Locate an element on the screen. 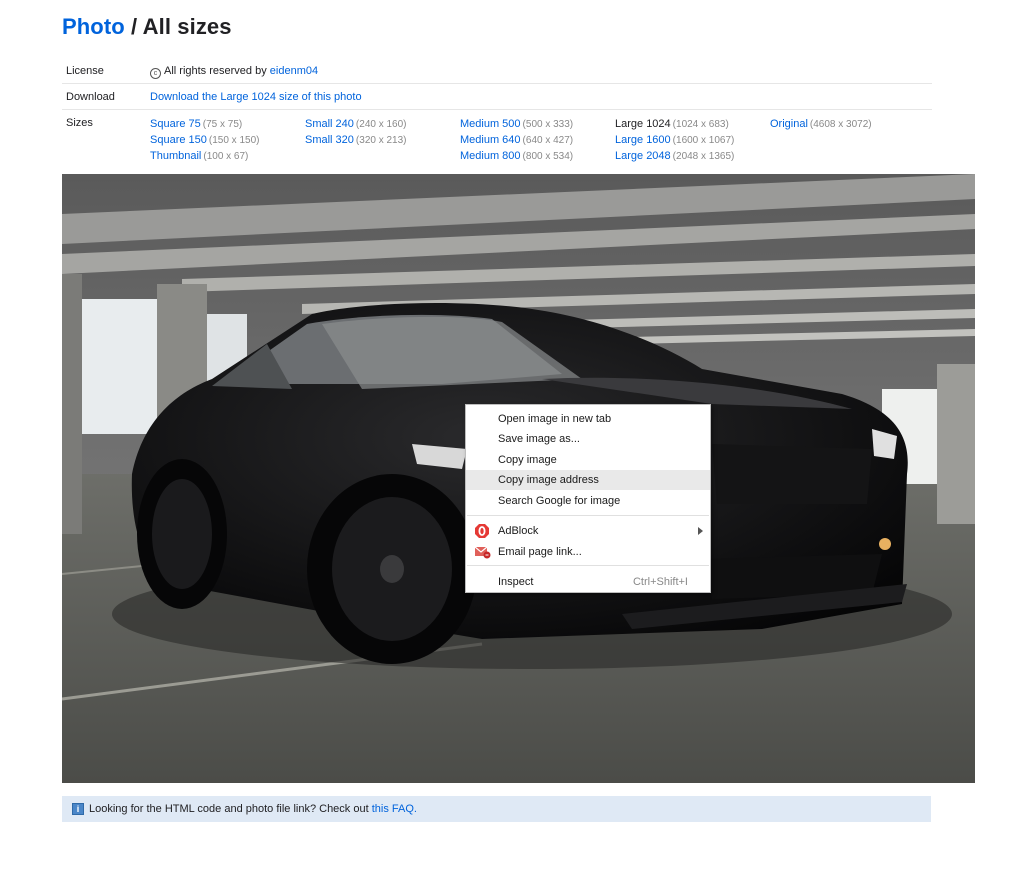  page-title: Photo / All sizes is located at coordinates (147, 27).